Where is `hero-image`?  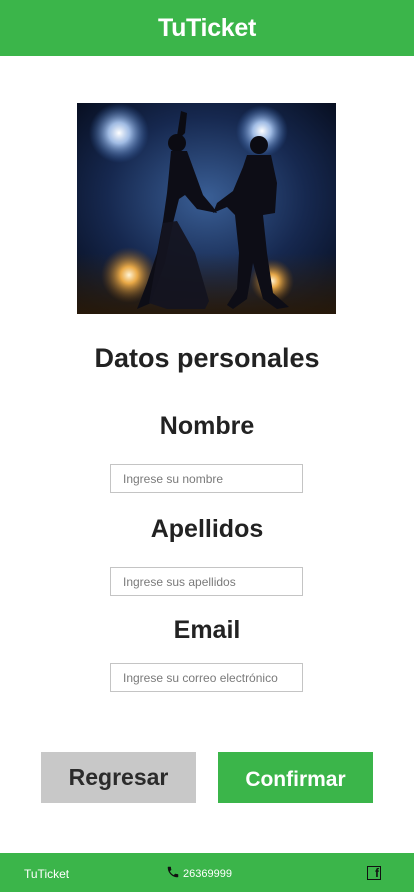 hero-image is located at coordinates (206, 208).